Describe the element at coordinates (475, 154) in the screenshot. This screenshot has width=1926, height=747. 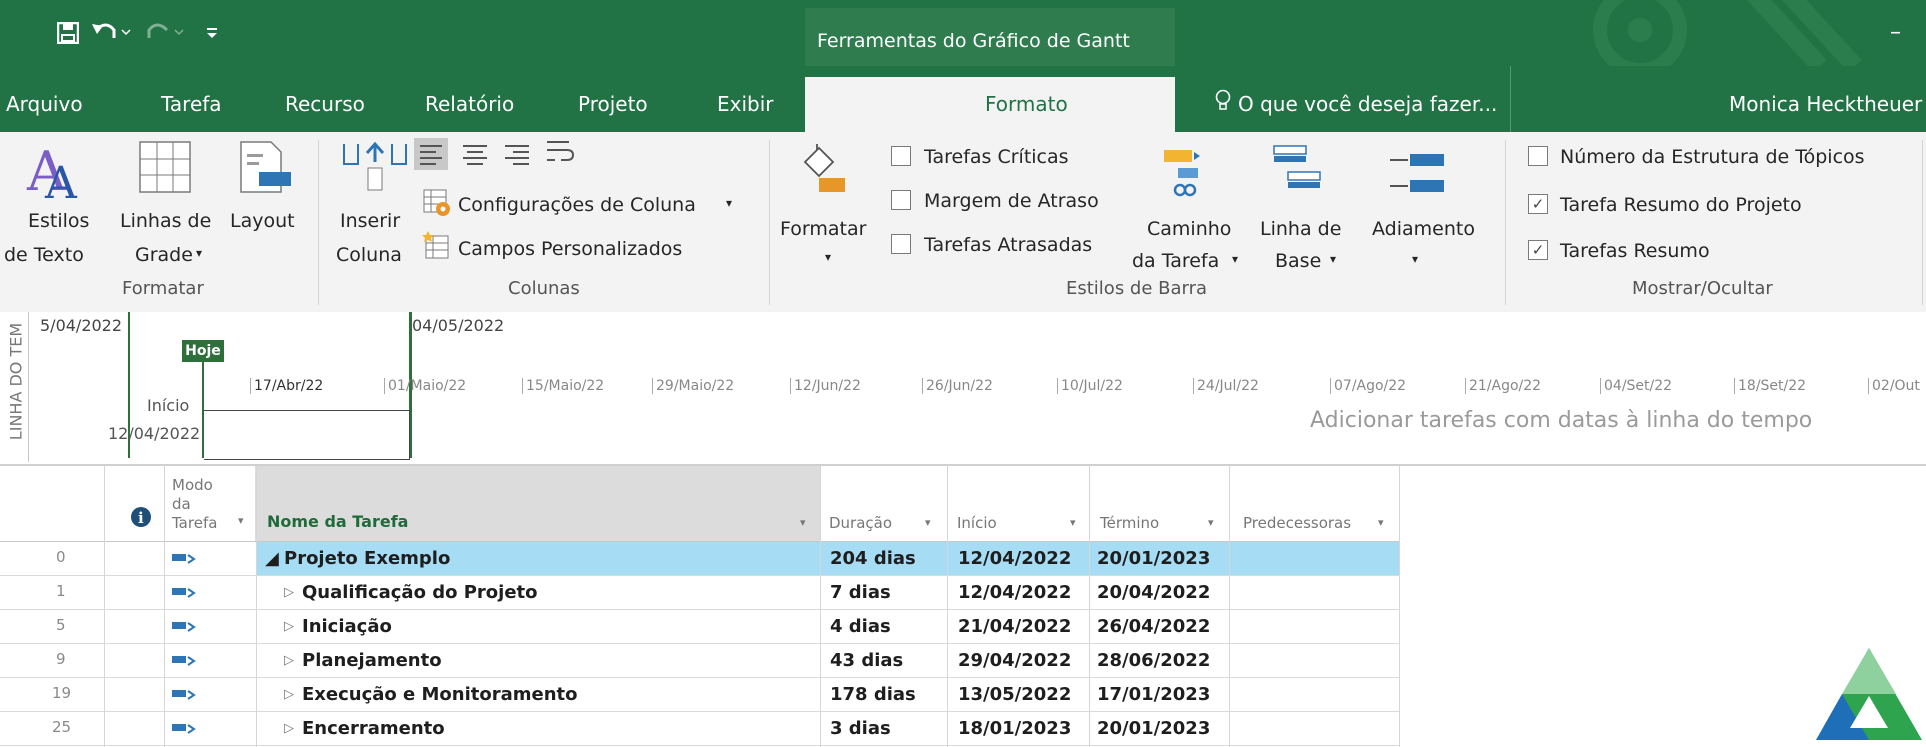
I see `align-center-icon` at that location.